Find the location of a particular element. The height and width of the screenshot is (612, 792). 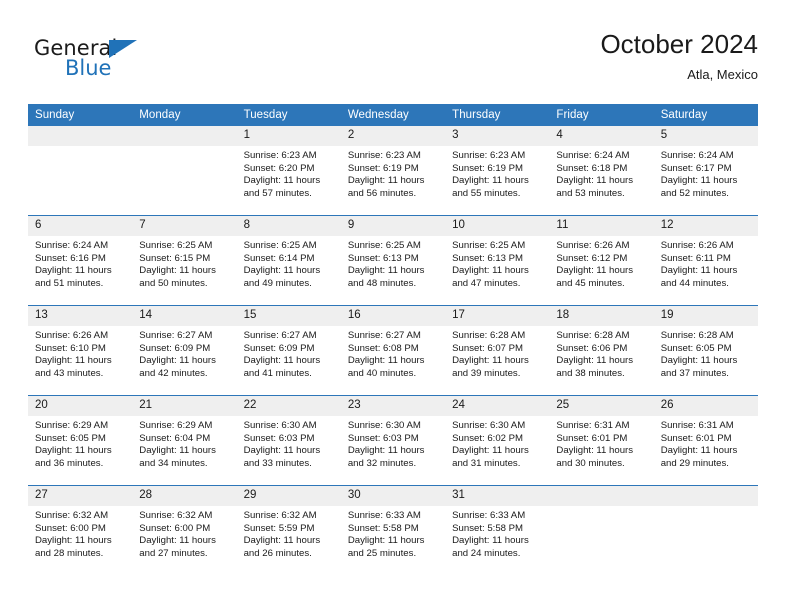

sunrise-time: Sunrise: 6:26 AM is located at coordinates (72, 335).